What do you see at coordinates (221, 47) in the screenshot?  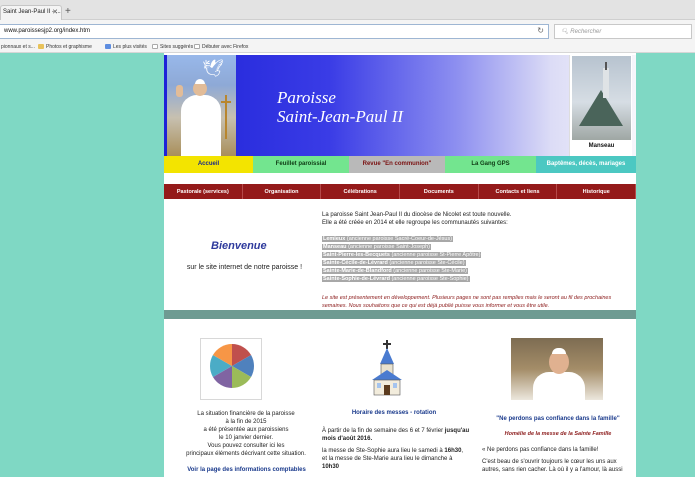 I see `bookmark-item: Débuter avec Firefox` at bounding box center [221, 47].